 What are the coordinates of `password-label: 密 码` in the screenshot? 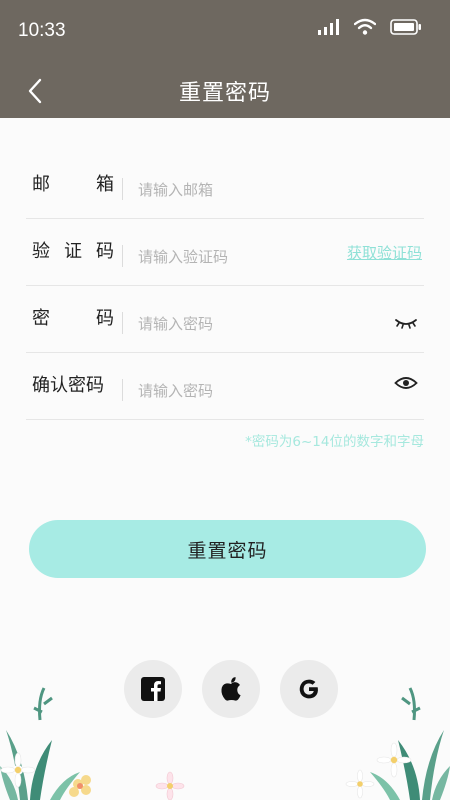 It's located at (73, 319).